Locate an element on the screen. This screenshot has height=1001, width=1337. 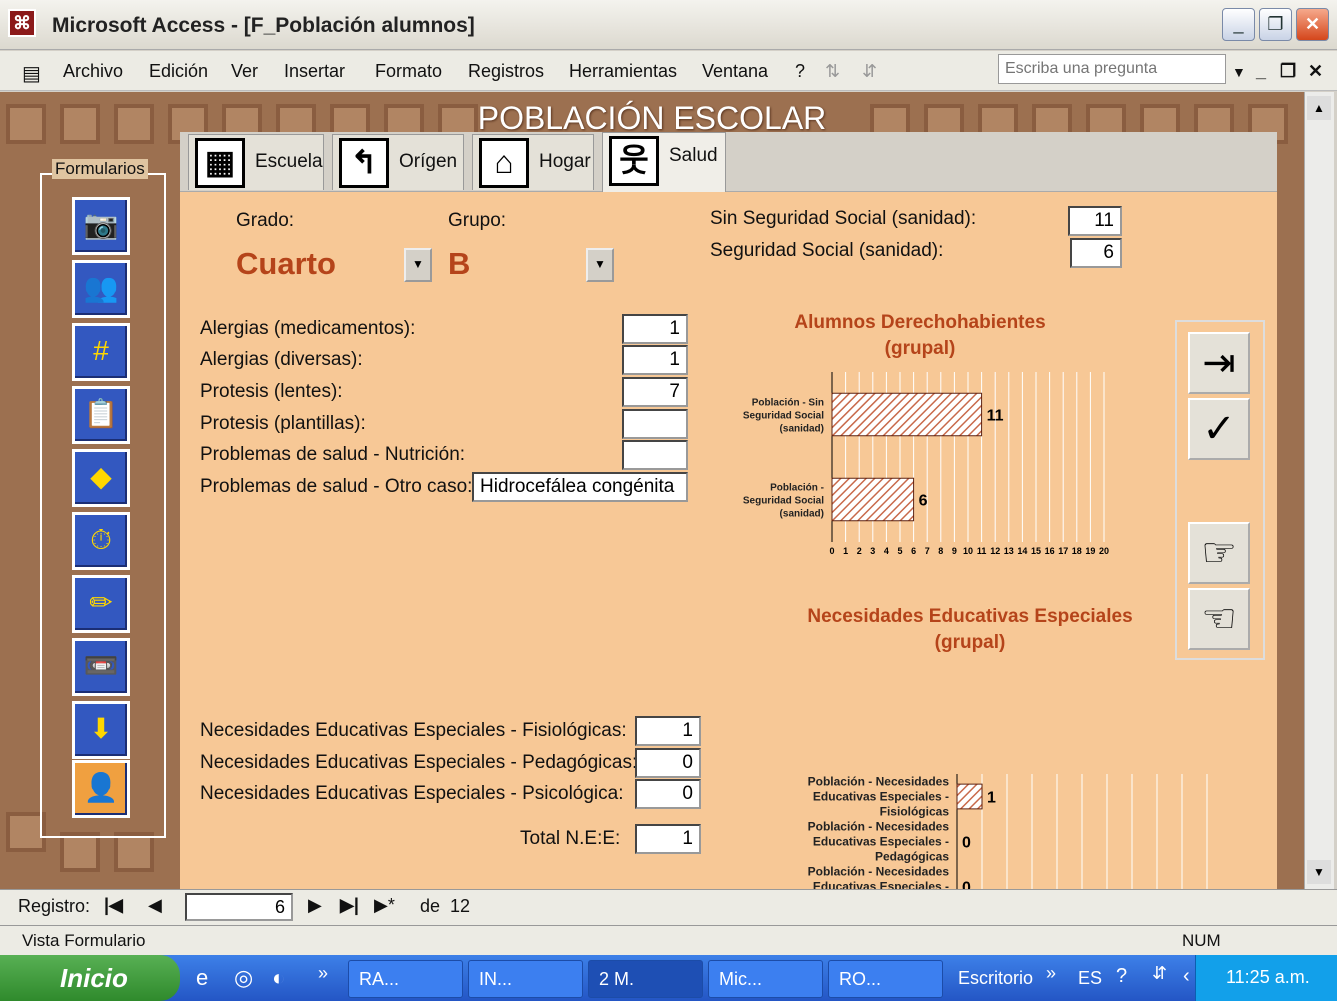
grupo-dropdown-icon: ▼ is located at coordinates (600, 265).